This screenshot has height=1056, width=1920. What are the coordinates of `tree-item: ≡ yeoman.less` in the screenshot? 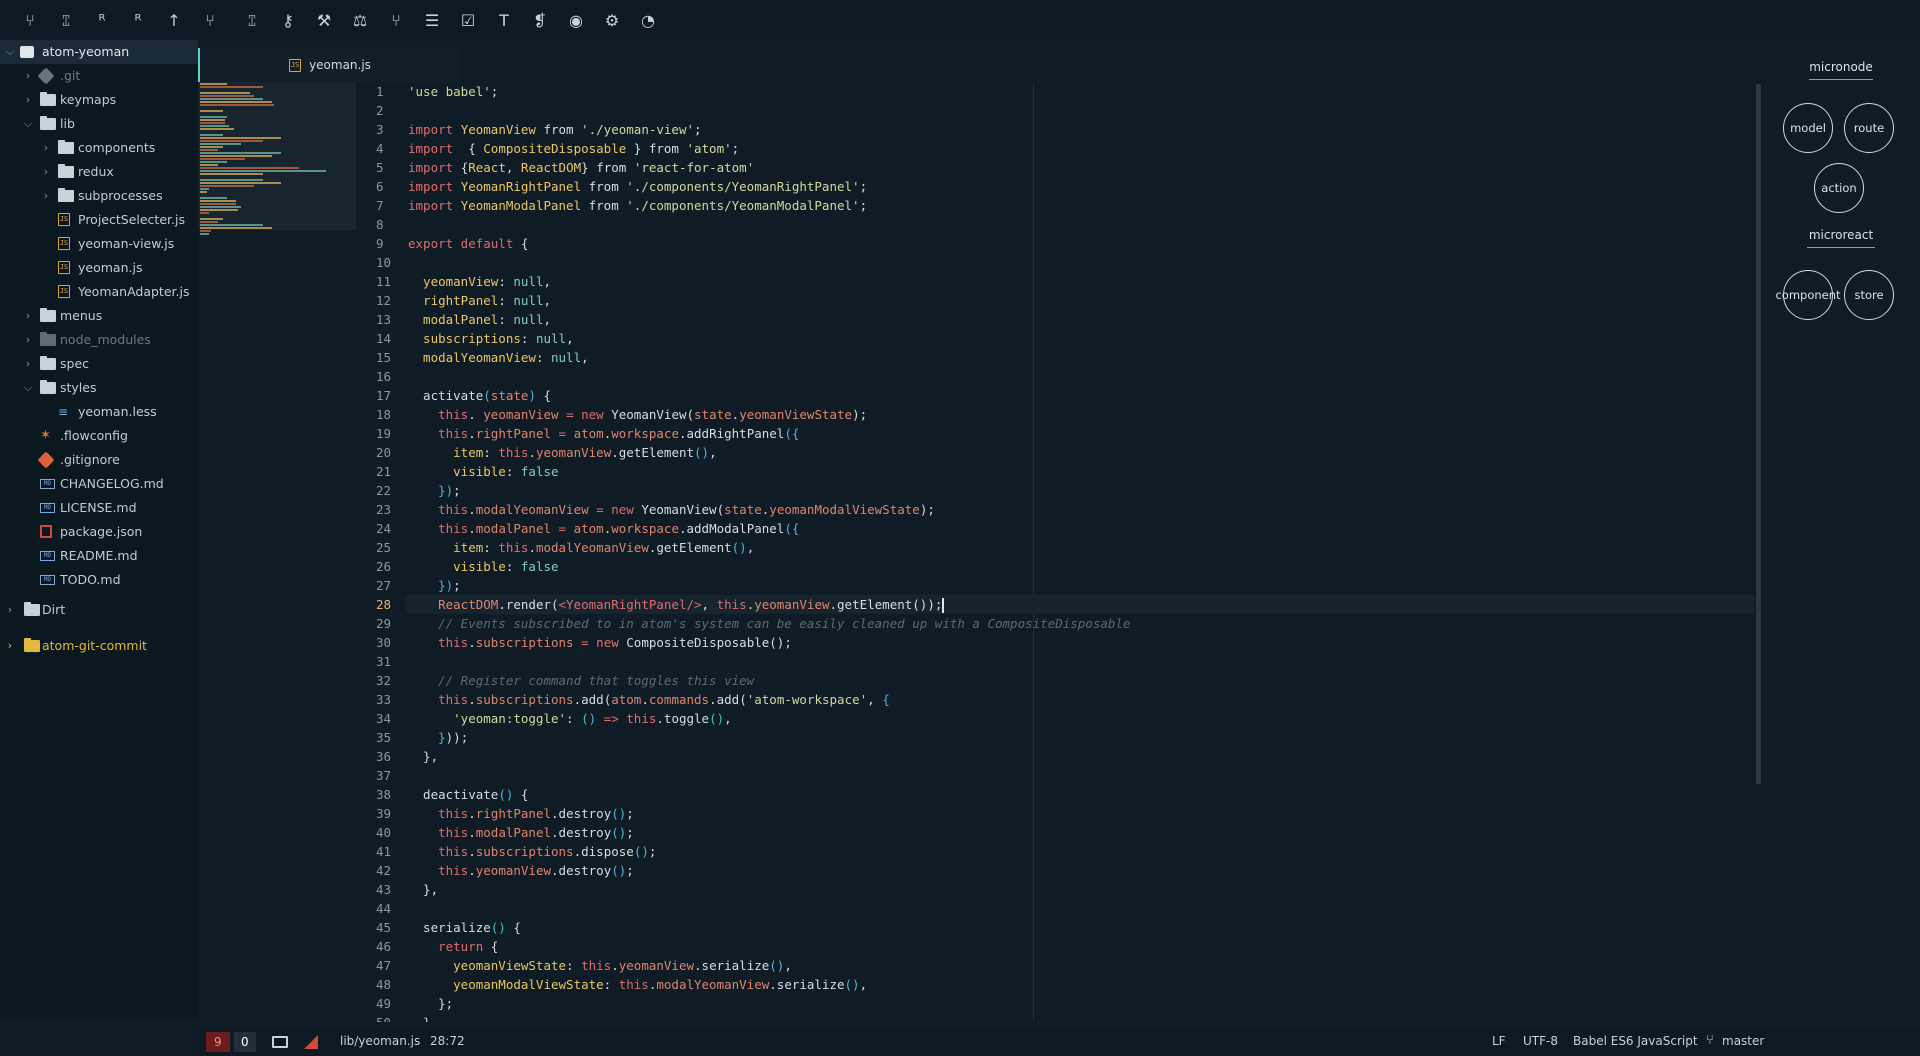 It's located at (99, 412).